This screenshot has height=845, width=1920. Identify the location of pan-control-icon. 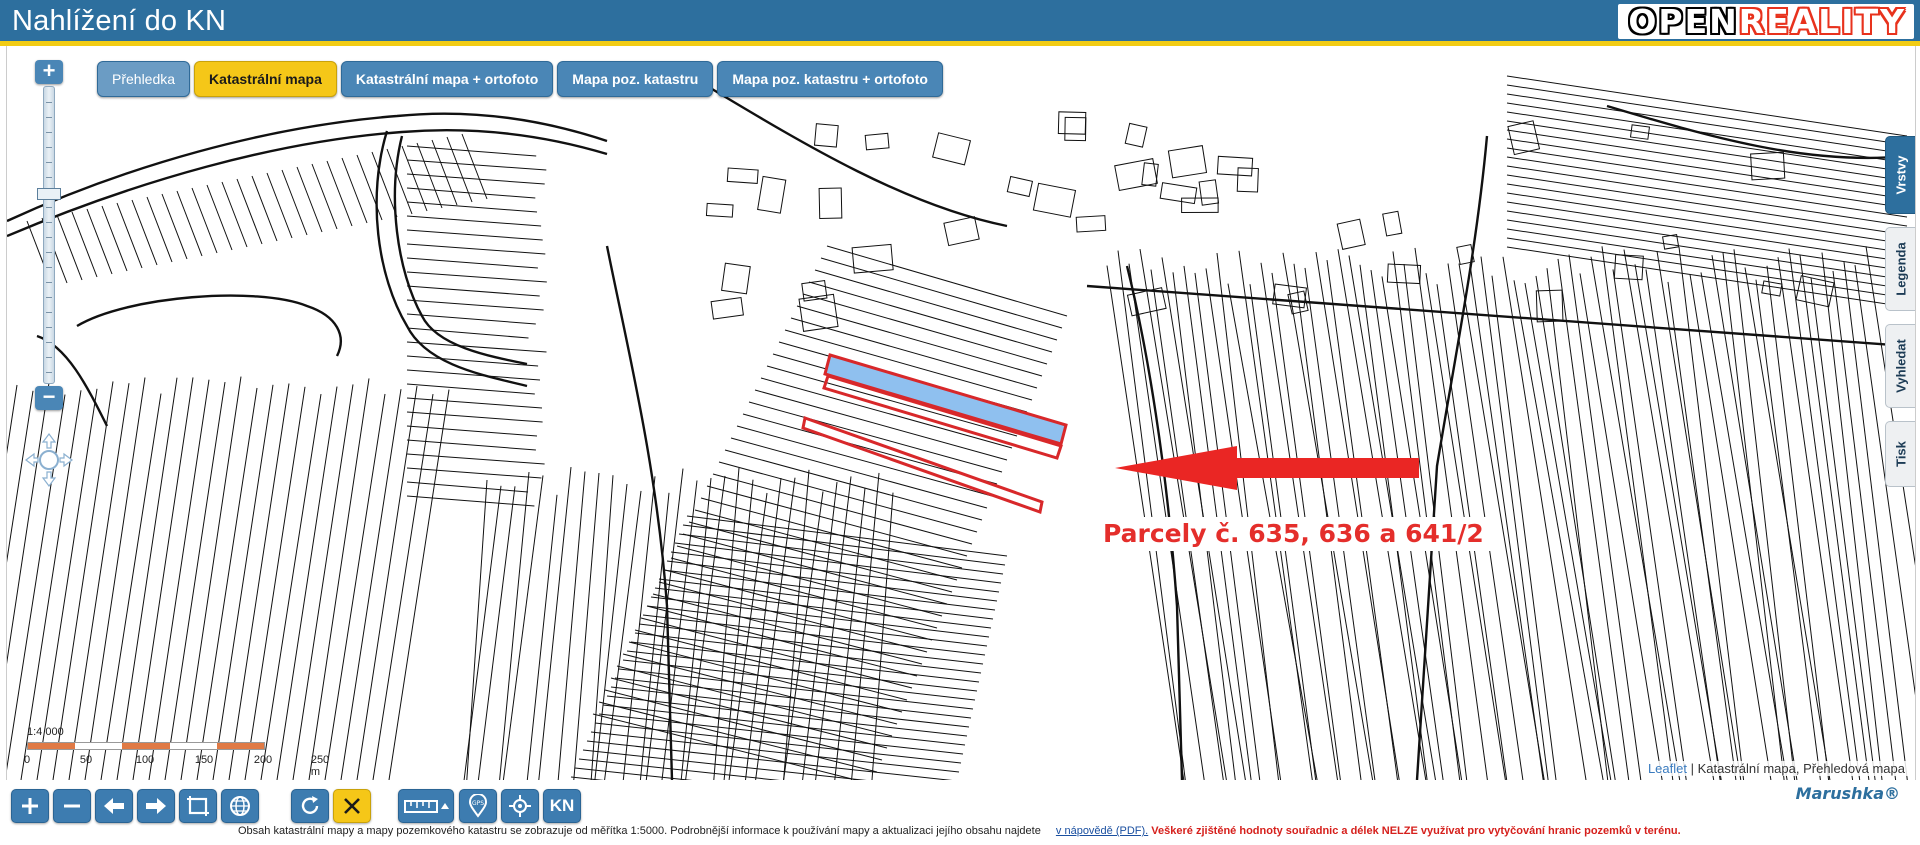
(49, 460).